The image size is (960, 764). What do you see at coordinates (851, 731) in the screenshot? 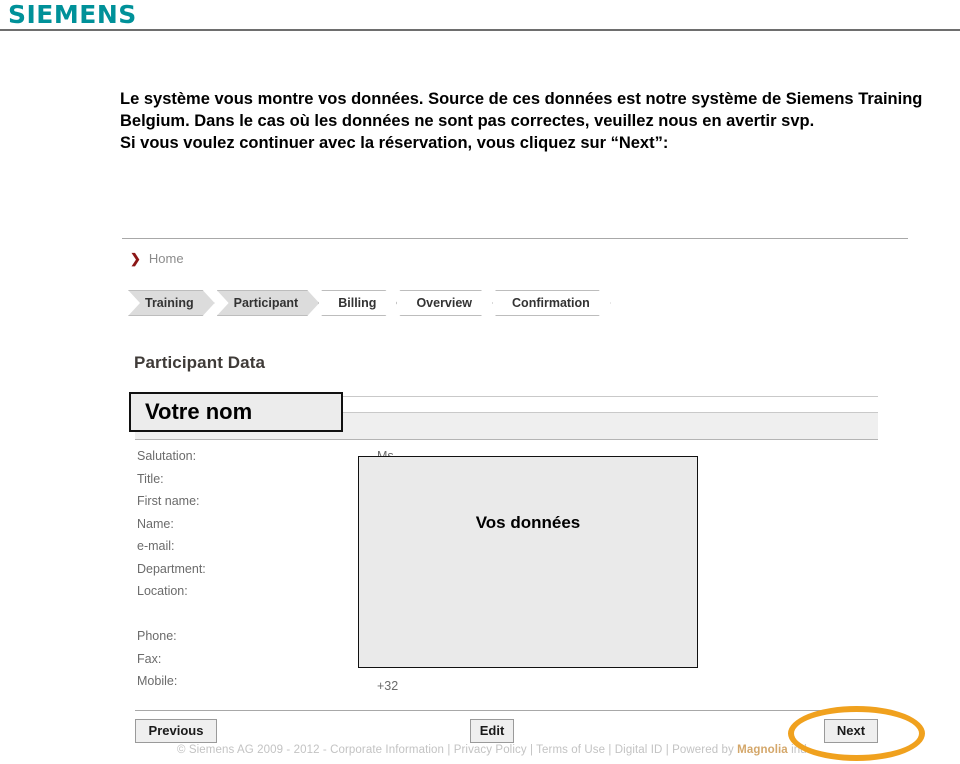
I see `next-button: Next` at bounding box center [851, 731].